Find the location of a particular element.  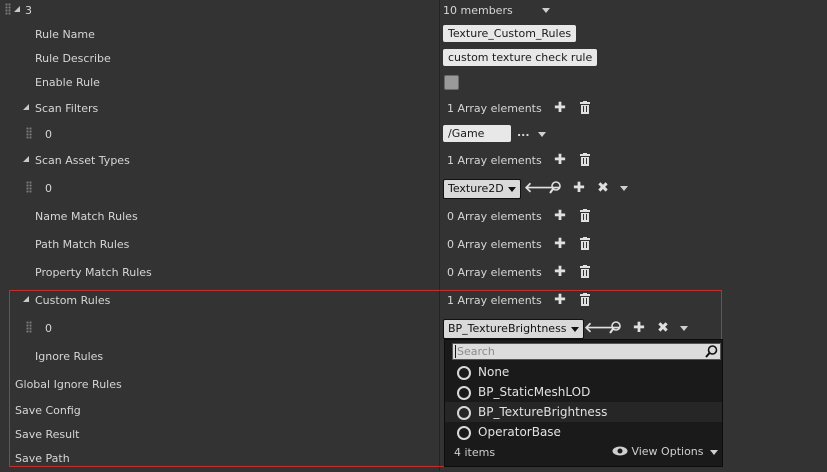

custom-rule-combo: BP_TextureBrightness is located at coordinates (513, 329).